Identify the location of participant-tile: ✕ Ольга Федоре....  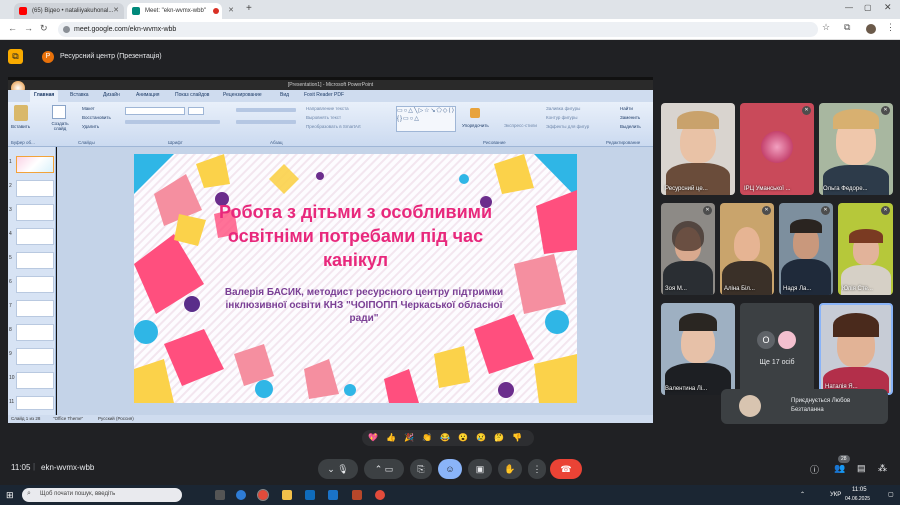
(856, 149).